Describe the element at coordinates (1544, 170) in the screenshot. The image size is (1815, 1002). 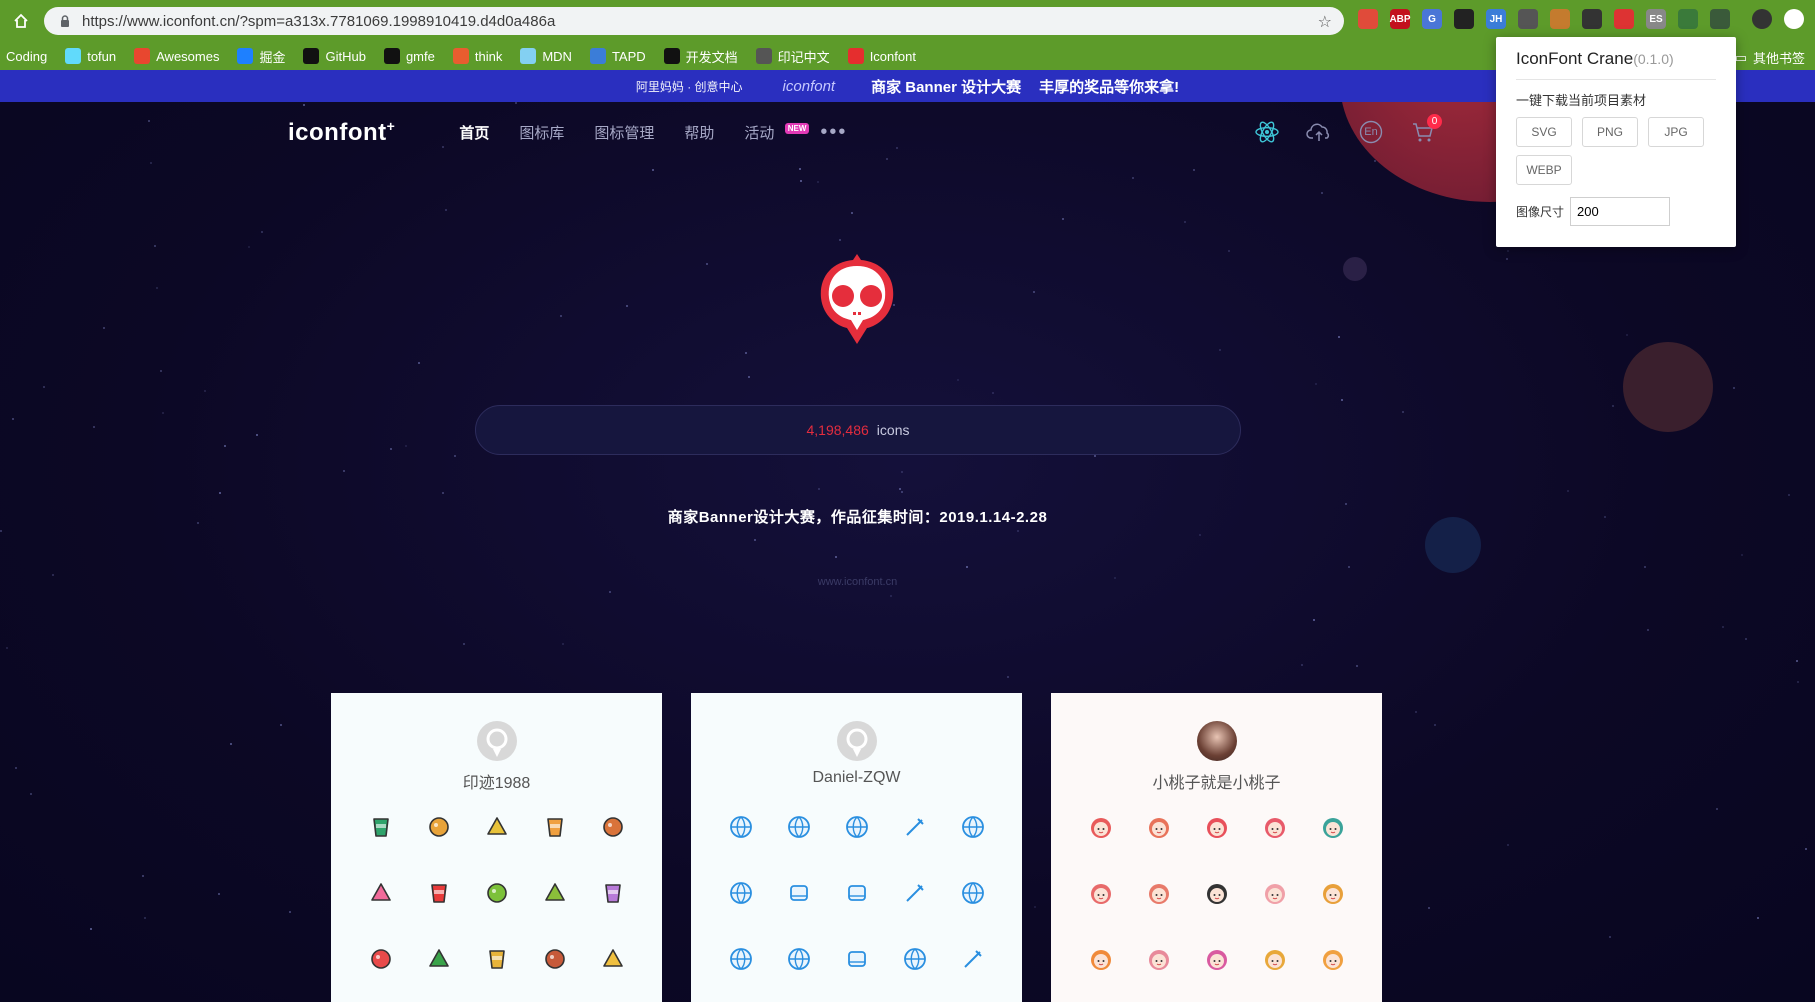
I see `webp-button: WEBP` at that location.